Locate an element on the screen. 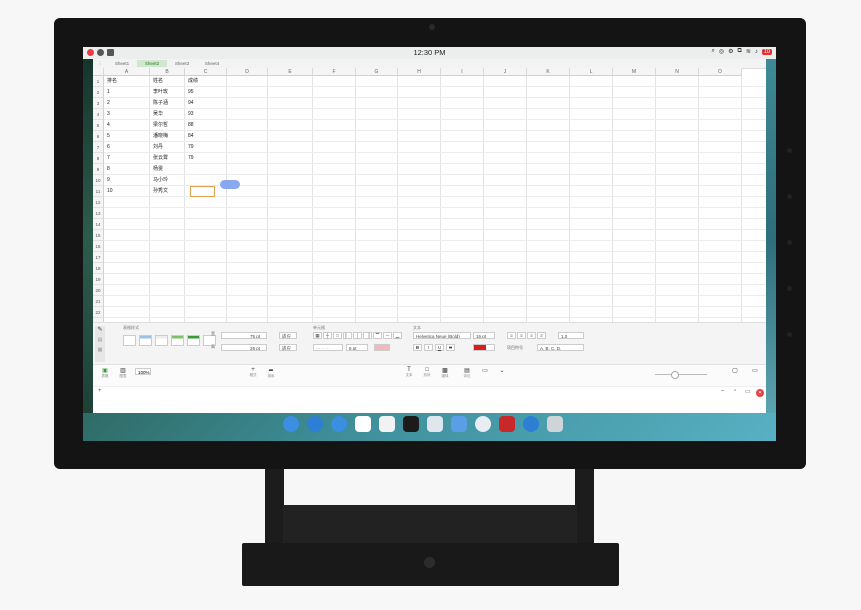 The width and height of the screenshot is (861, 610). fit-width-button: 适应 is located at coordinates (288, 335).